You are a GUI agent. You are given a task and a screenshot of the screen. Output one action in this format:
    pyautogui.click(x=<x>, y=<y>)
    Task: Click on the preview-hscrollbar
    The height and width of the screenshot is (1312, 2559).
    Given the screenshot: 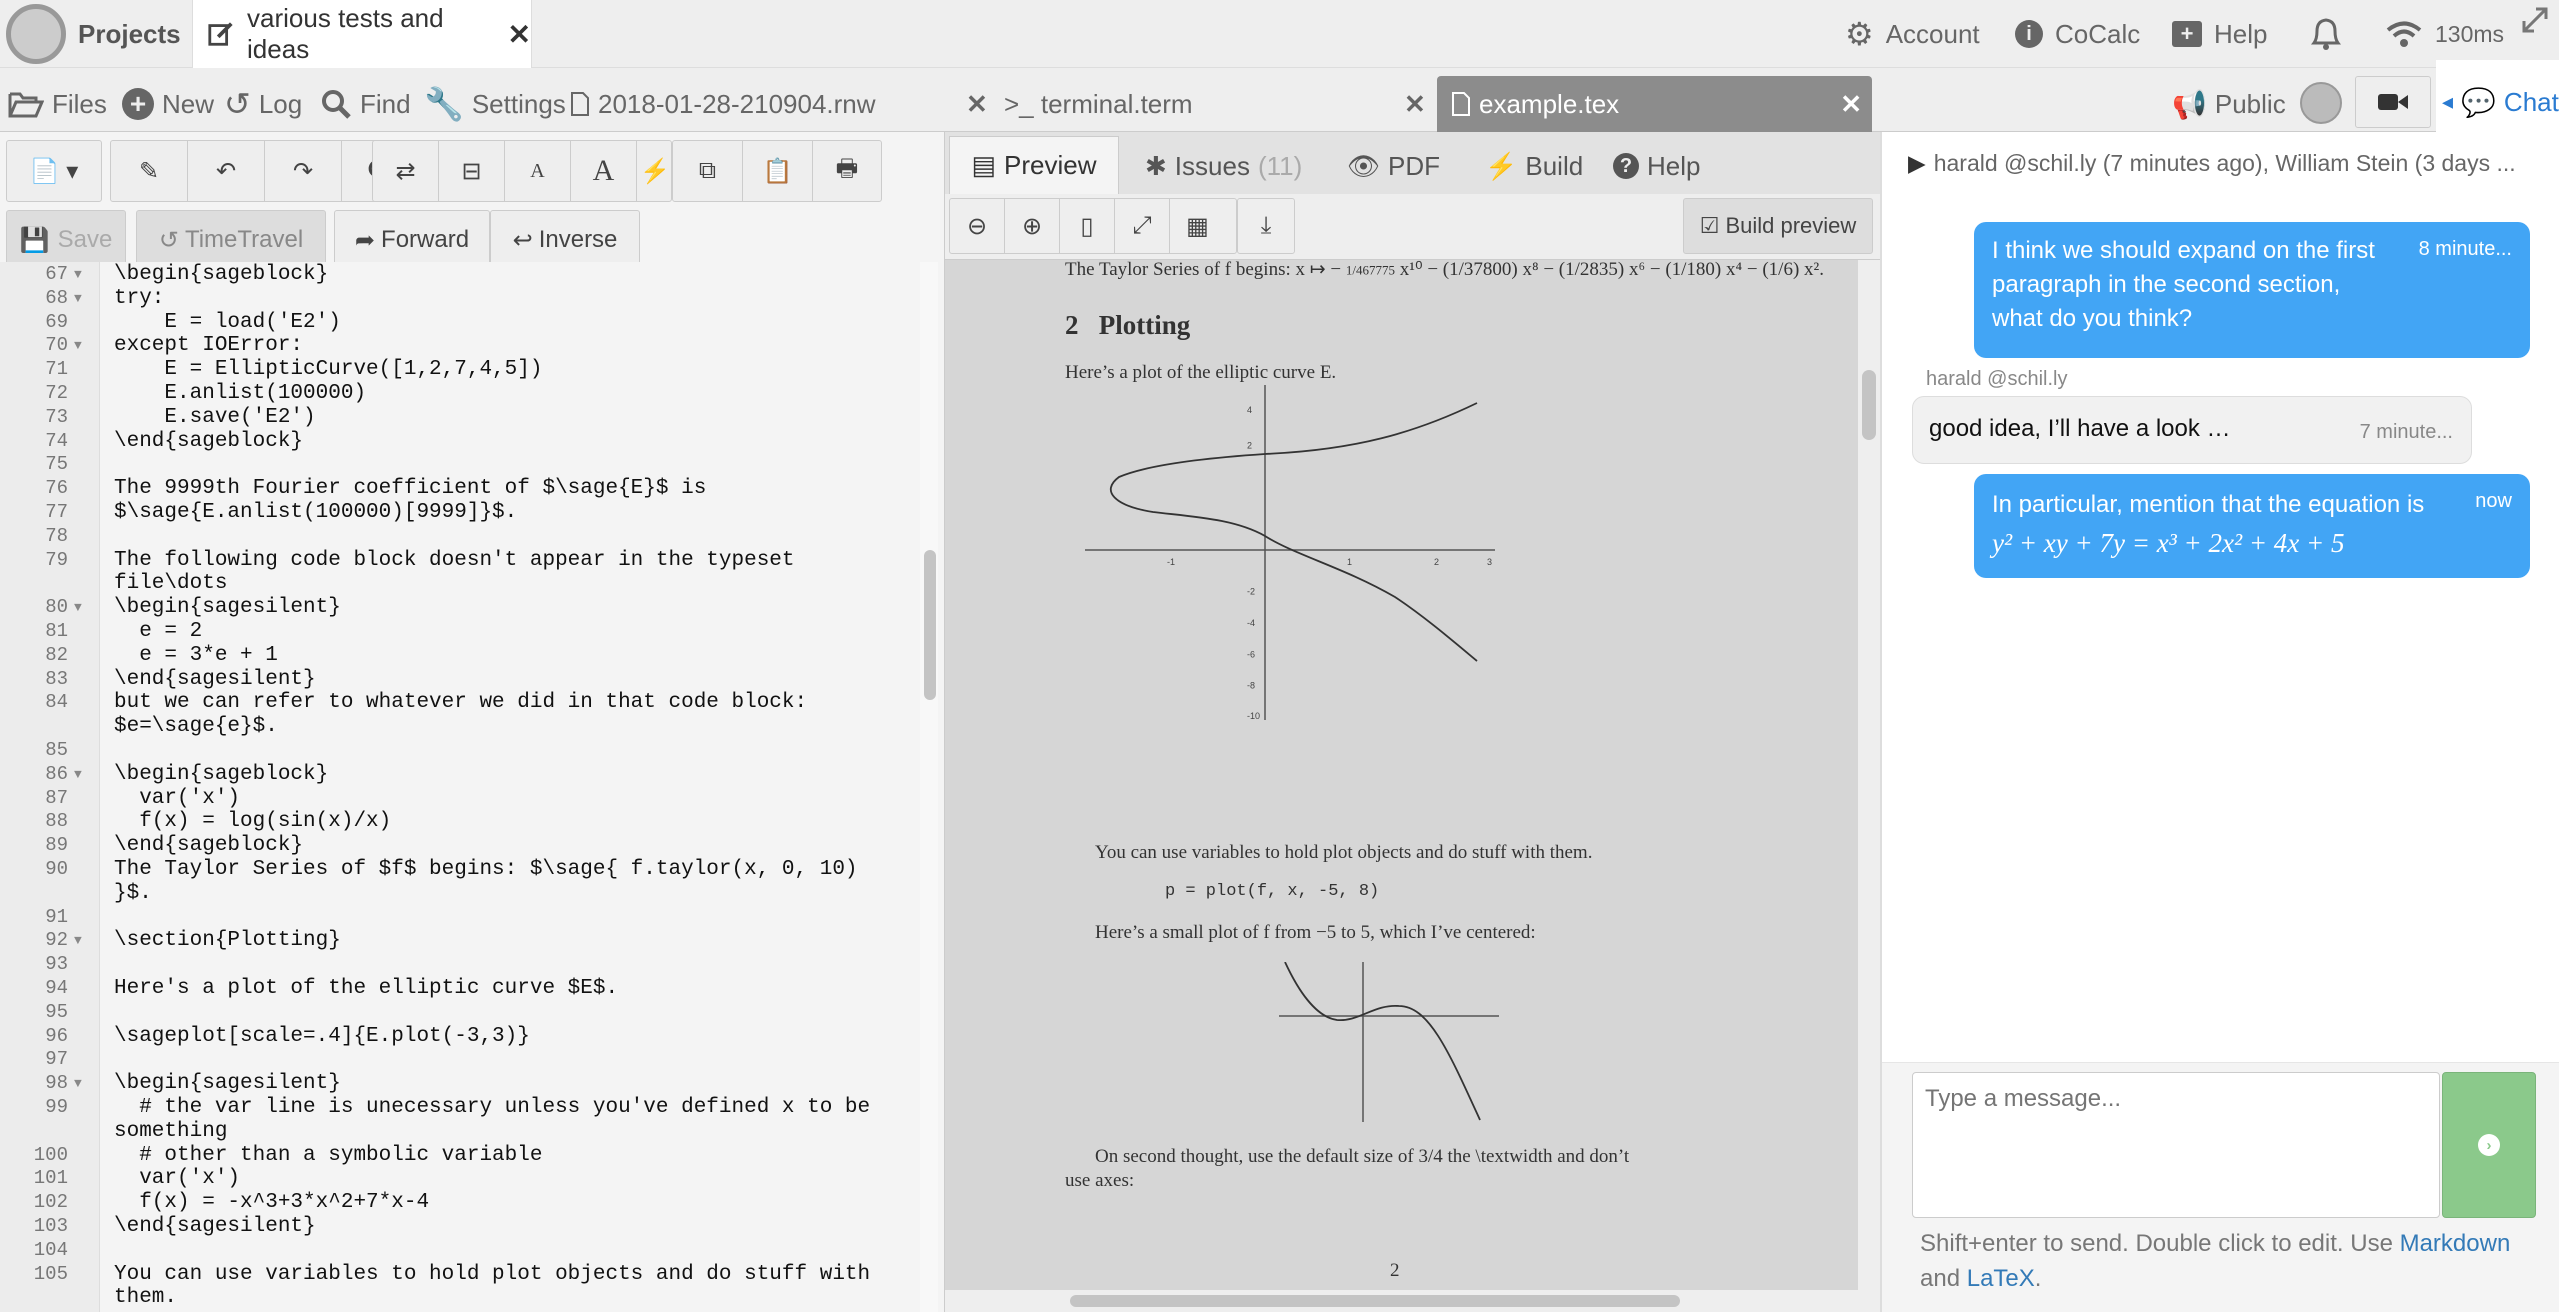 What is the action you would take?
    pyautogui.click(x=1401, y=1301)
    